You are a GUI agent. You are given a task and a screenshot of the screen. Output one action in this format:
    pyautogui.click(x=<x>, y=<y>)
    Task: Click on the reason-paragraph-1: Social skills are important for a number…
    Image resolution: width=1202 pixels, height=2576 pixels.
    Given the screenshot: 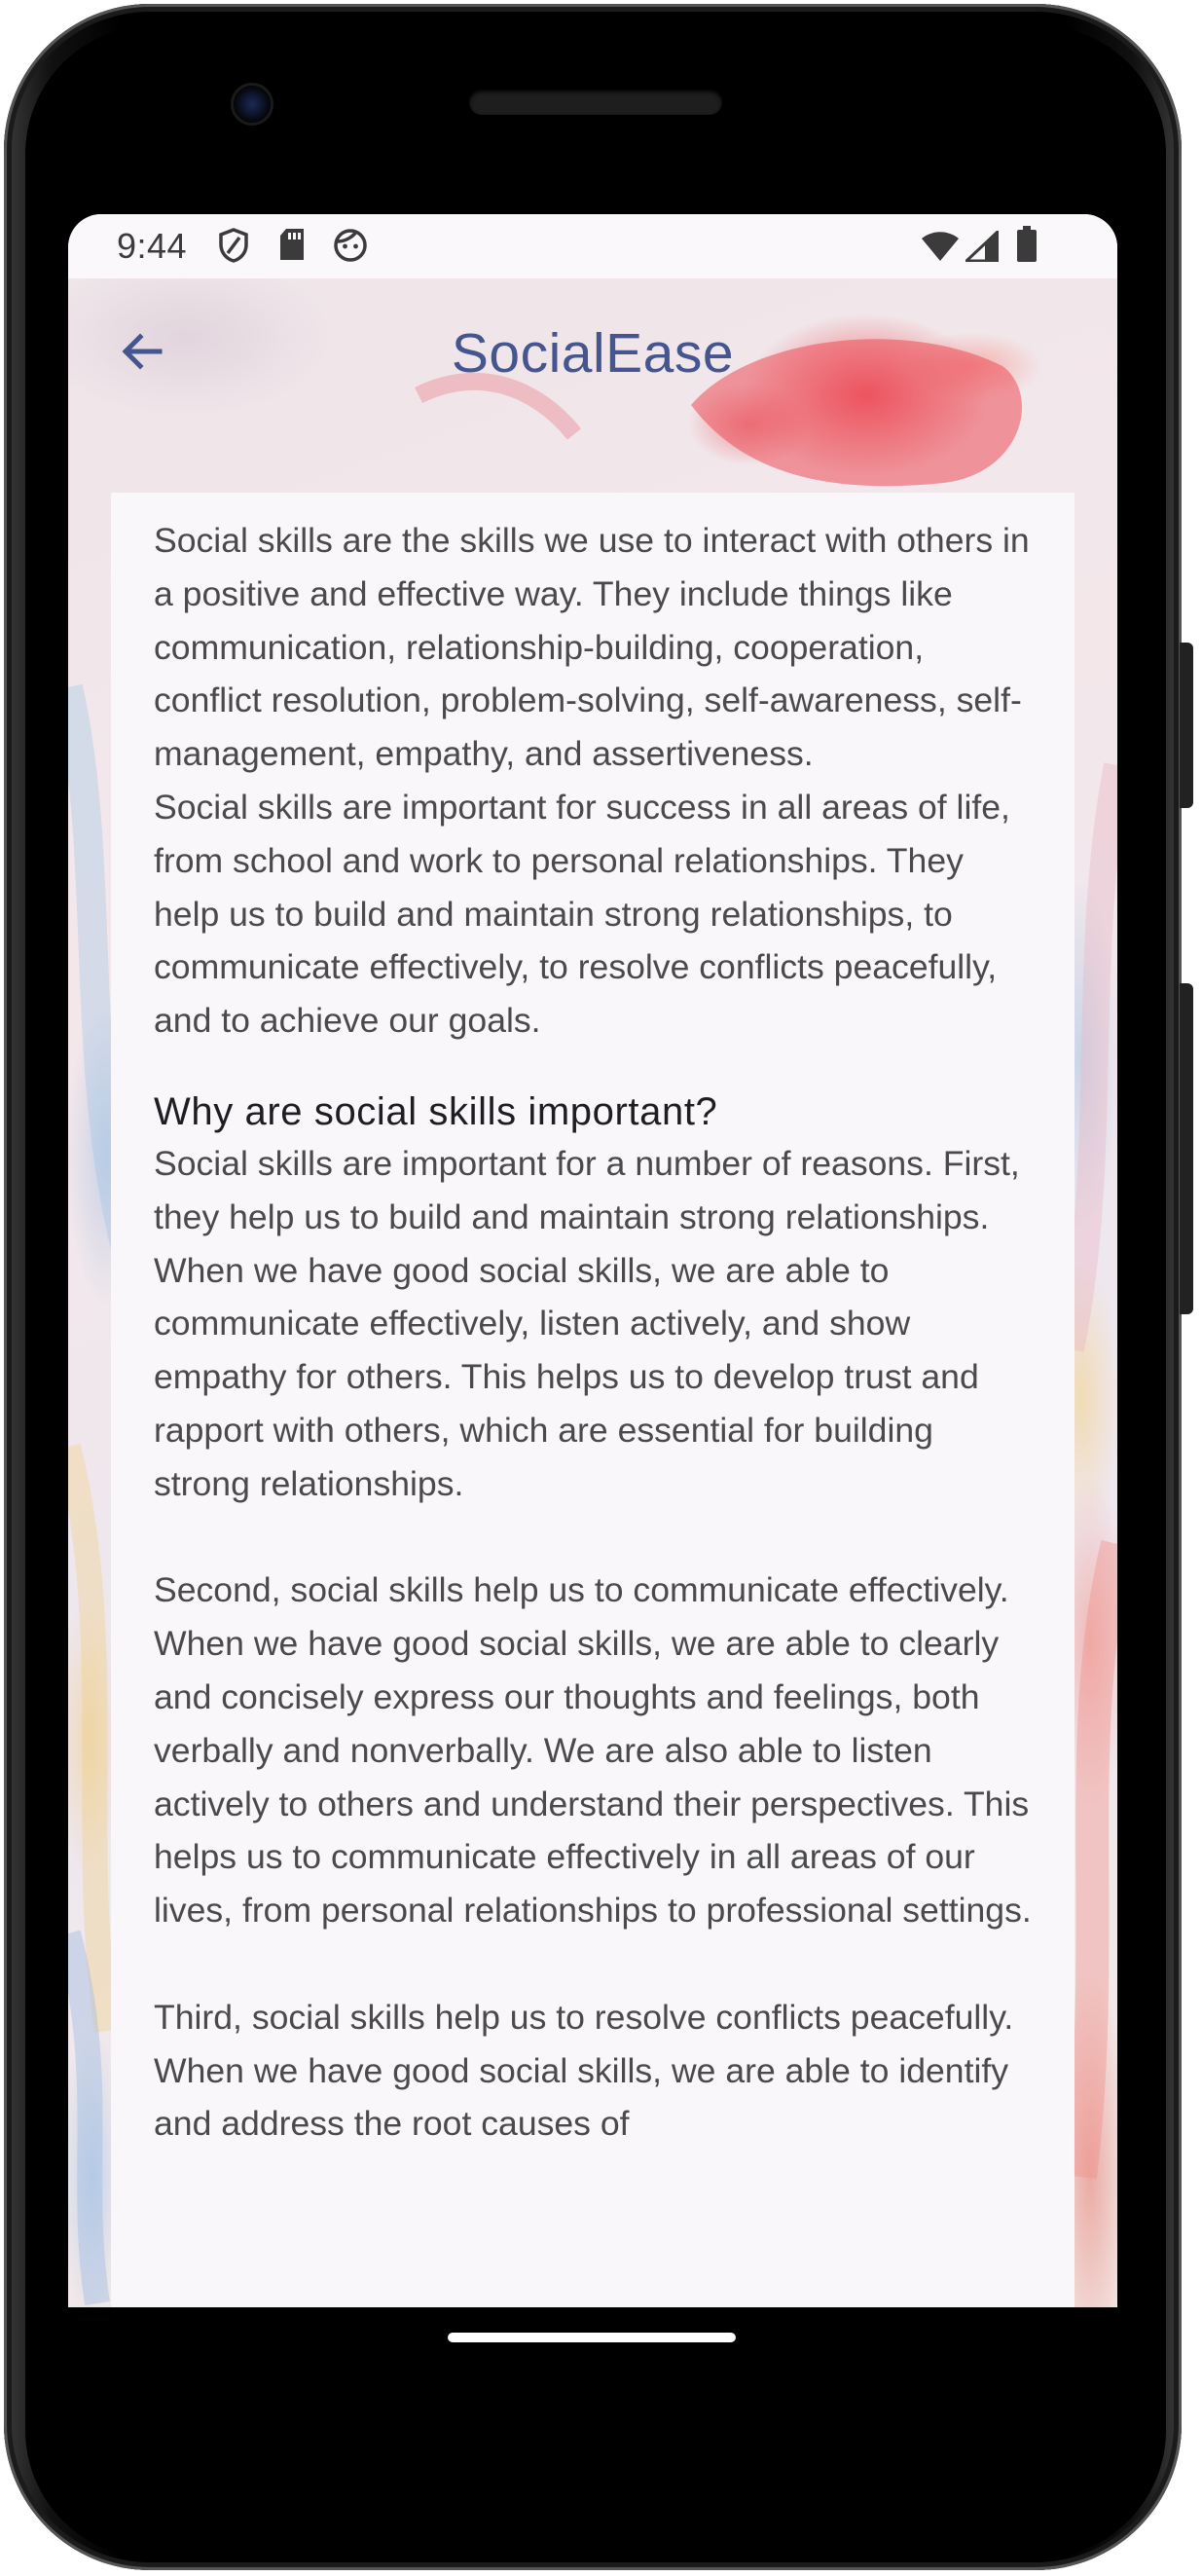 What is the action you would take?
    pyautogui.click(x=587, y=1323)
    